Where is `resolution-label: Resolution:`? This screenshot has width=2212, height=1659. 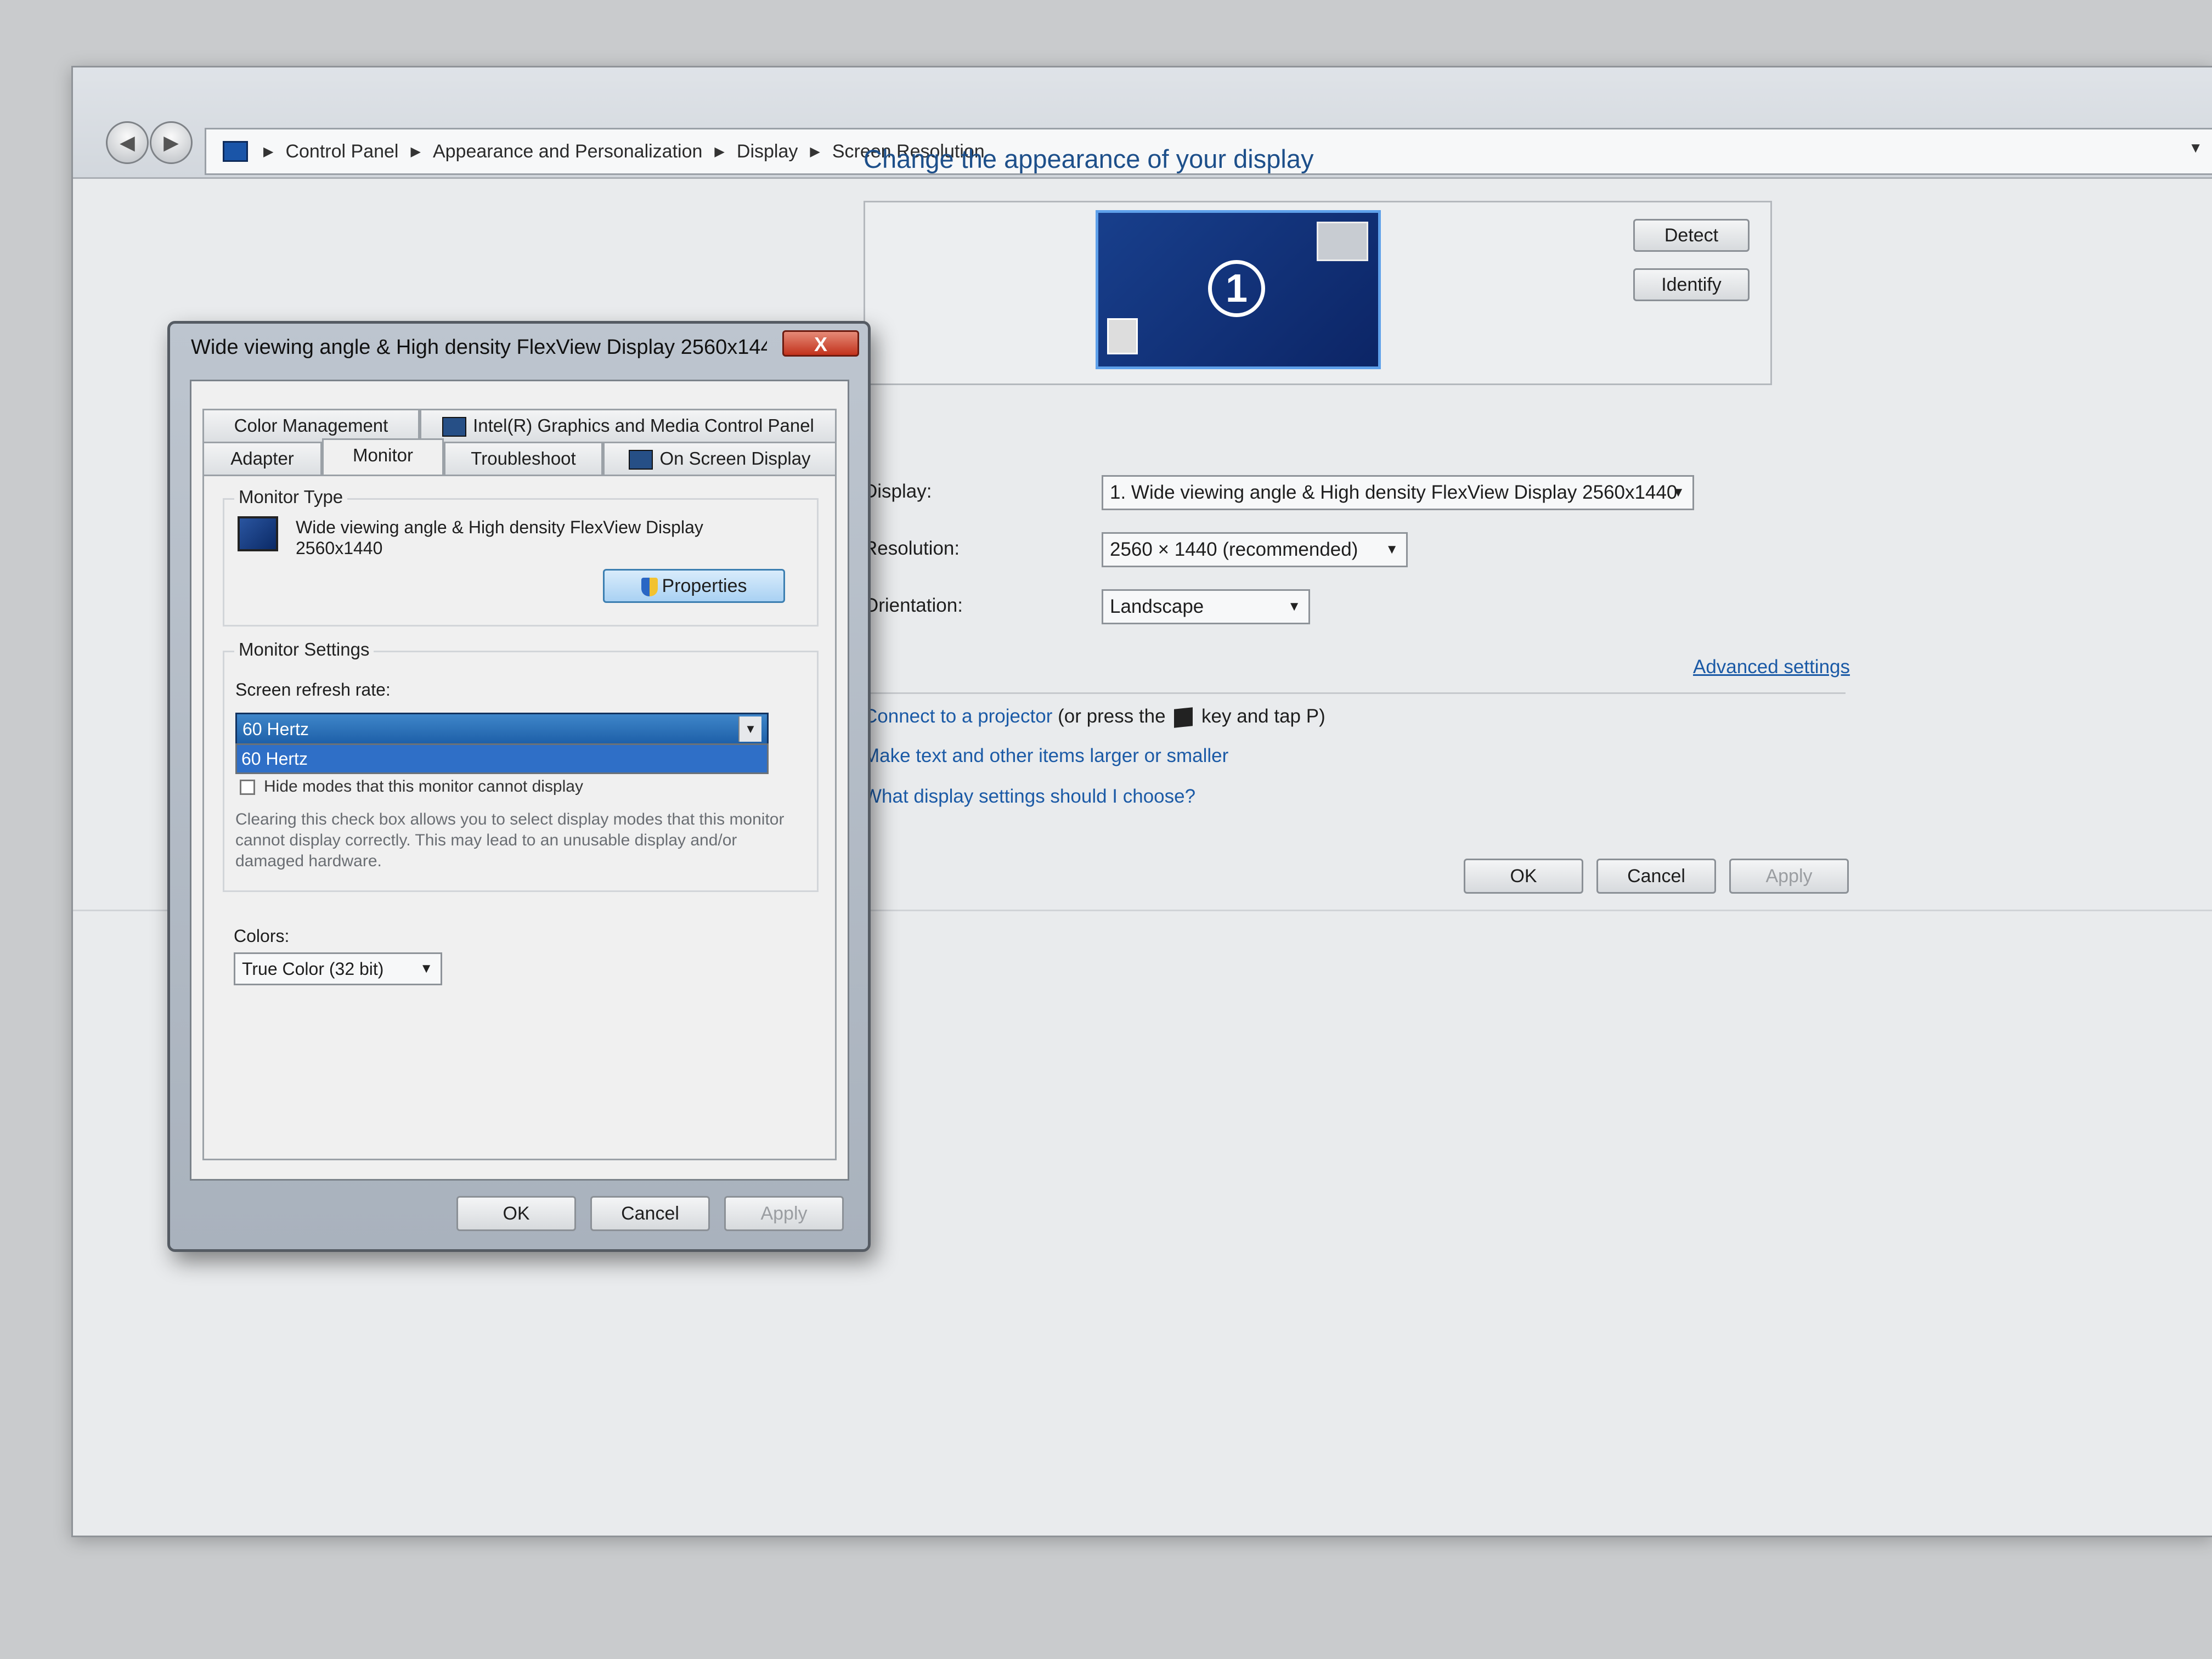 resolution-label: Resolution: is located at coordinates (912, 548).